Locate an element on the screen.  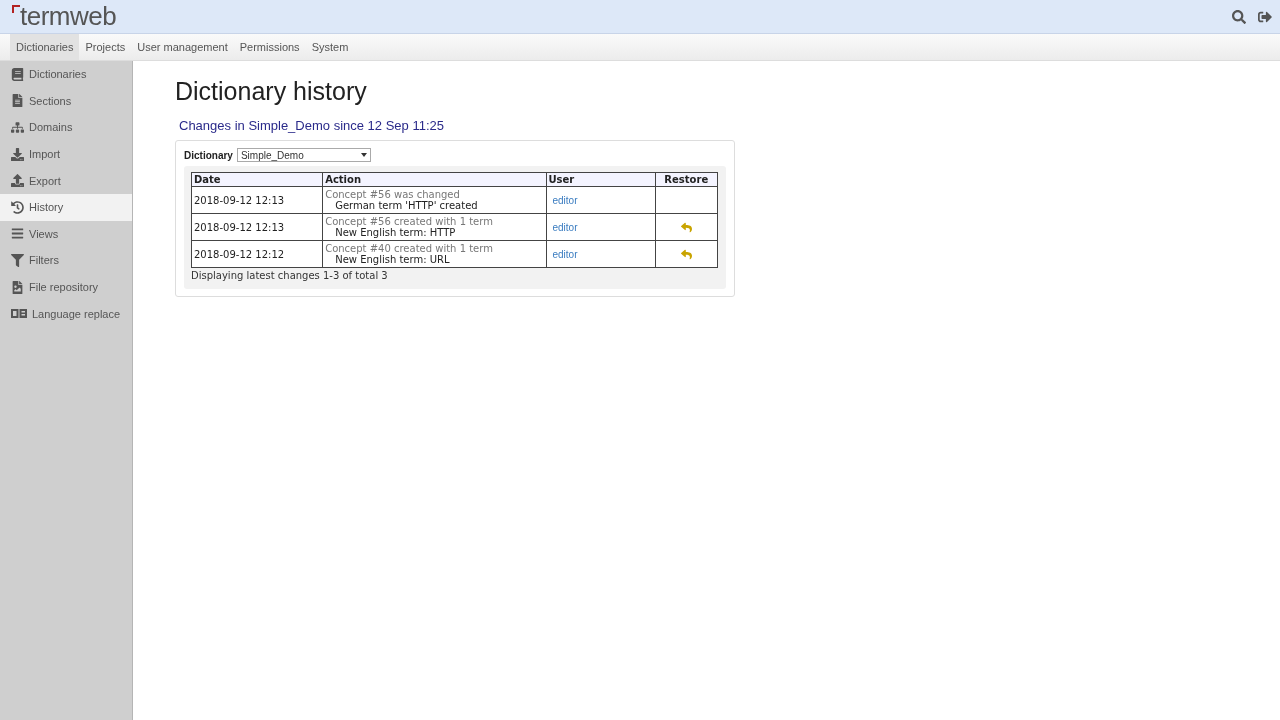
search-icon is located at coordinates (1239, 16).